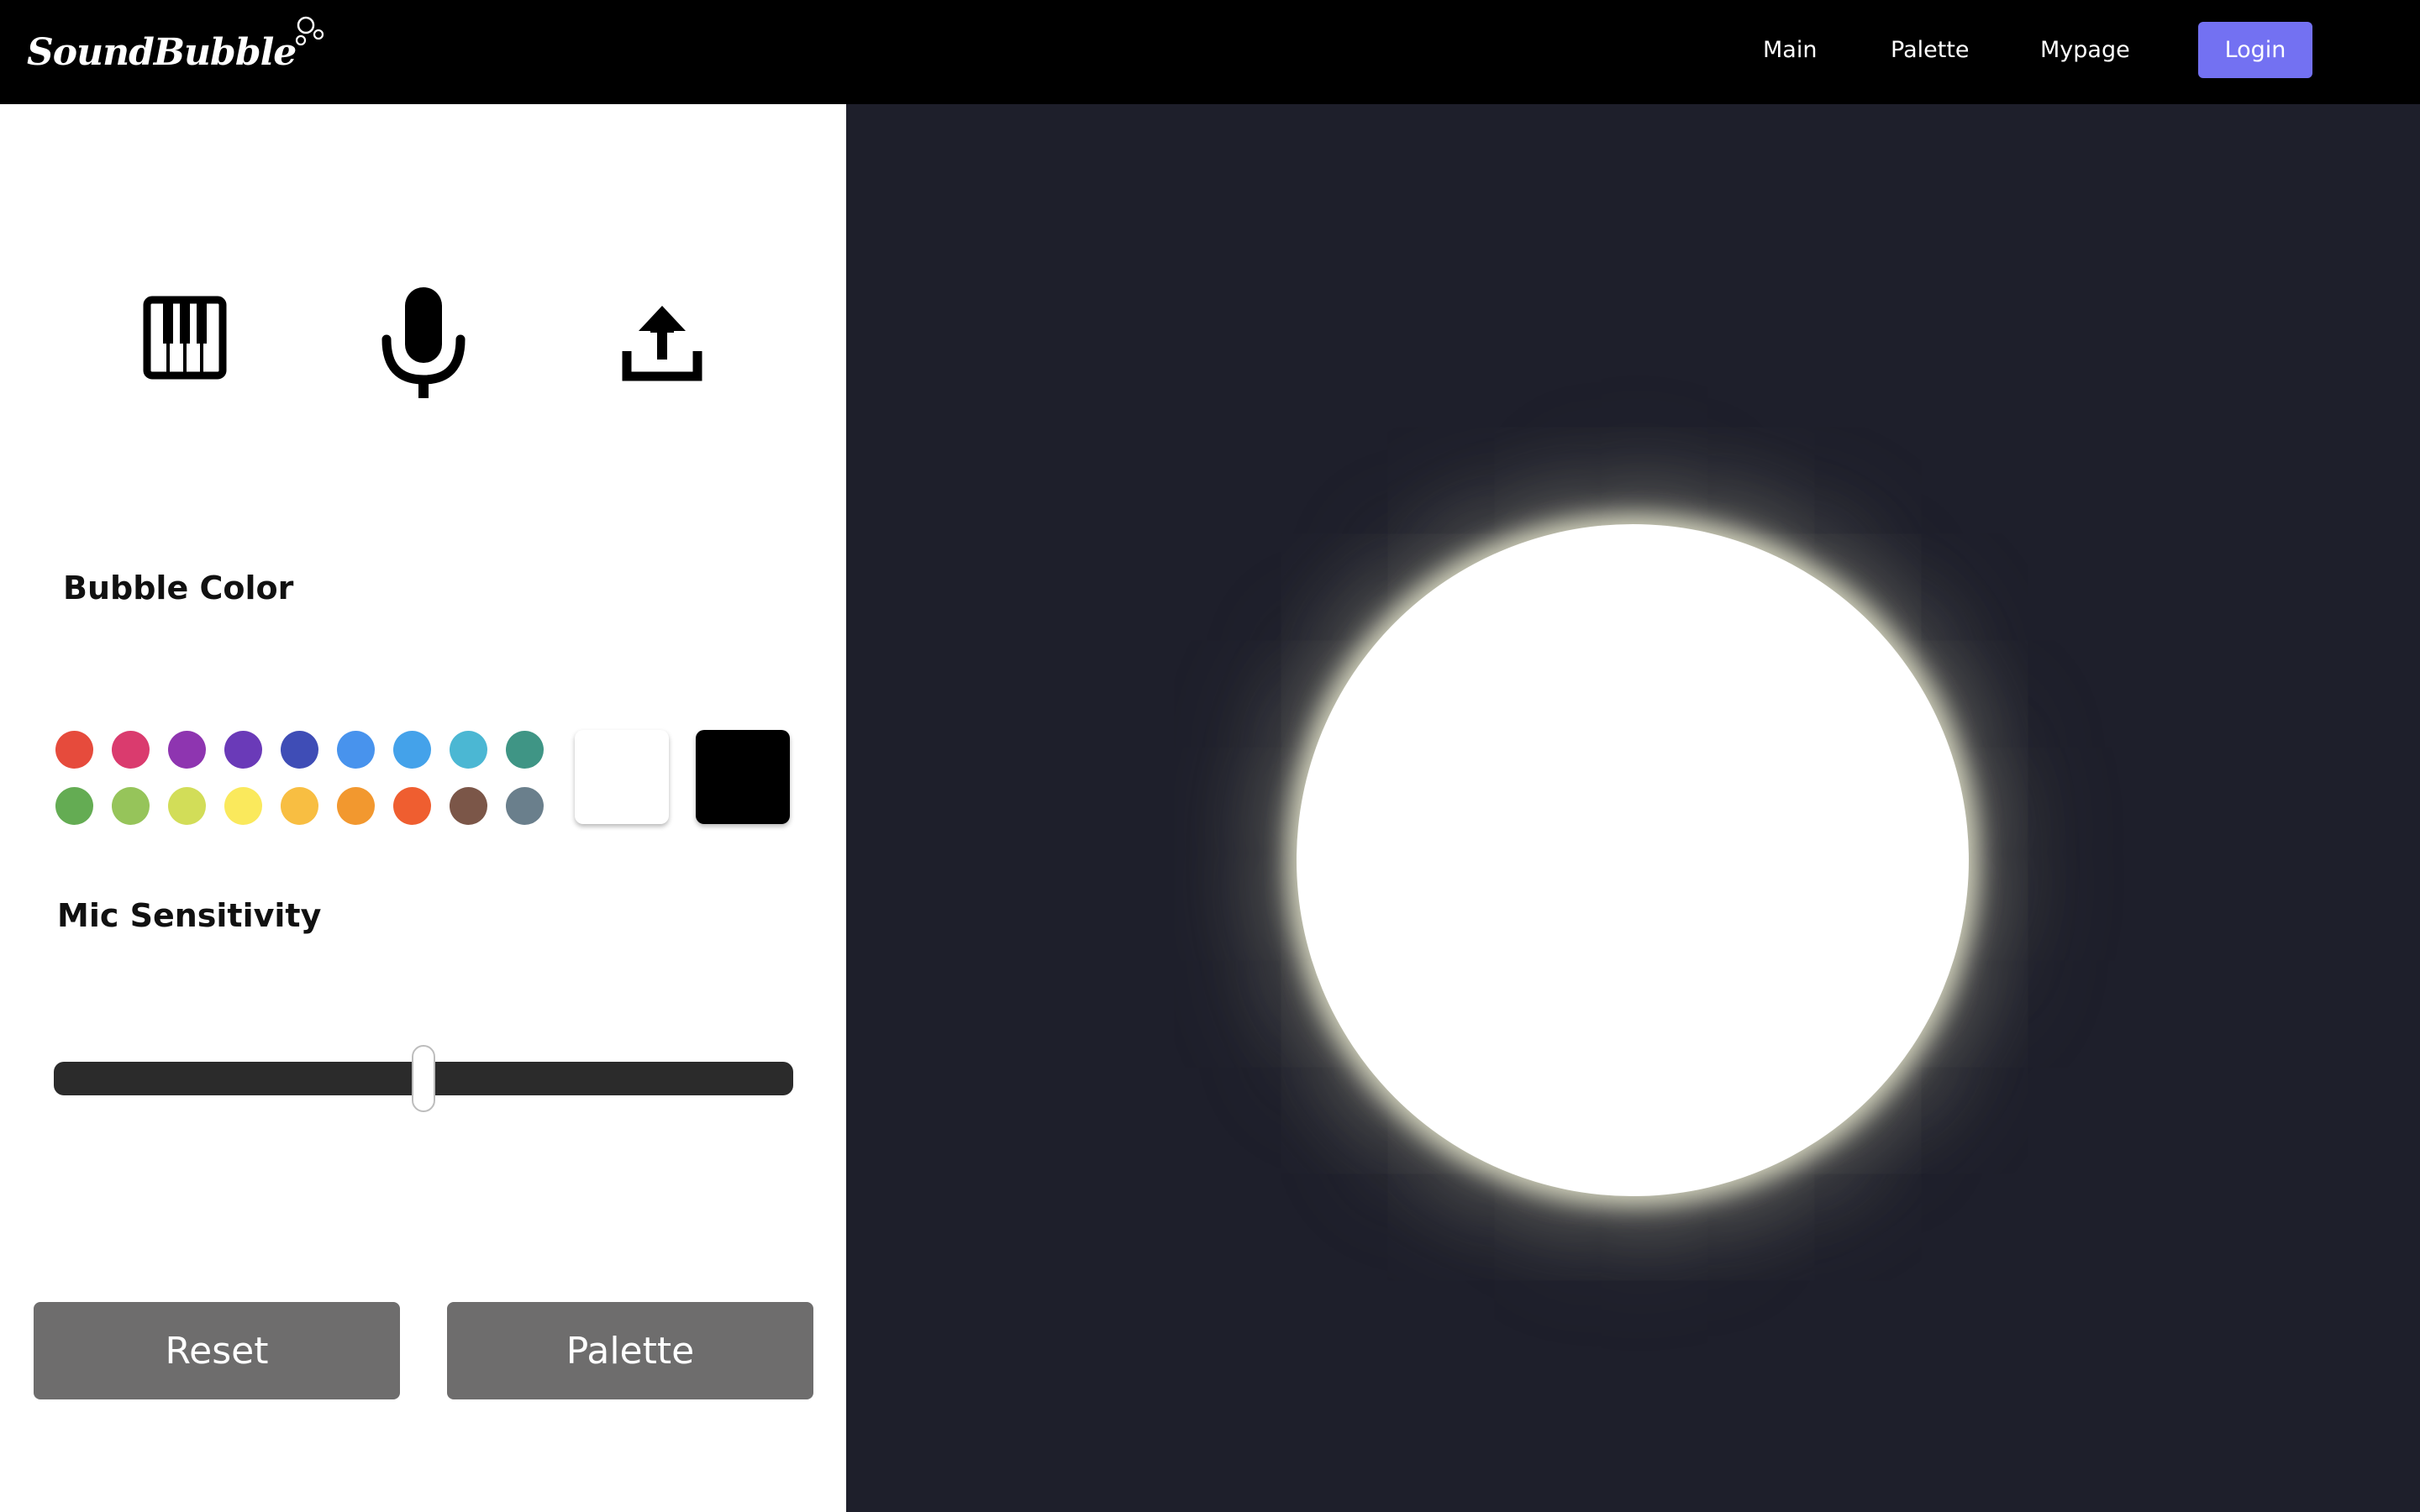 Image resolution: width=2420 pixels, height=1512 pixels. I want to click on upload-icon, so click(662, 341).